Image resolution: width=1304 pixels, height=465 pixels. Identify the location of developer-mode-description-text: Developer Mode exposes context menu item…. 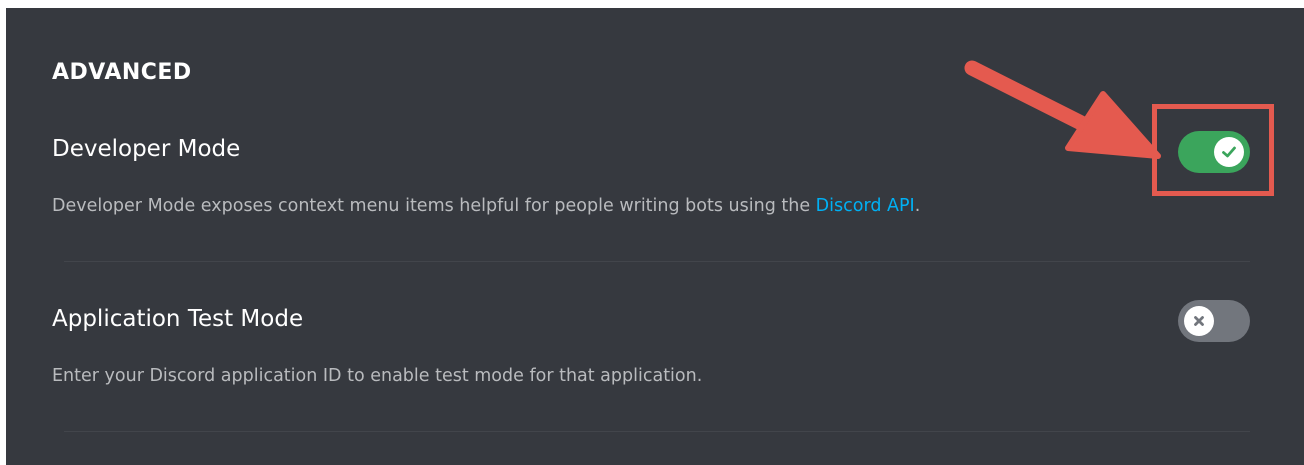
(434, 206).